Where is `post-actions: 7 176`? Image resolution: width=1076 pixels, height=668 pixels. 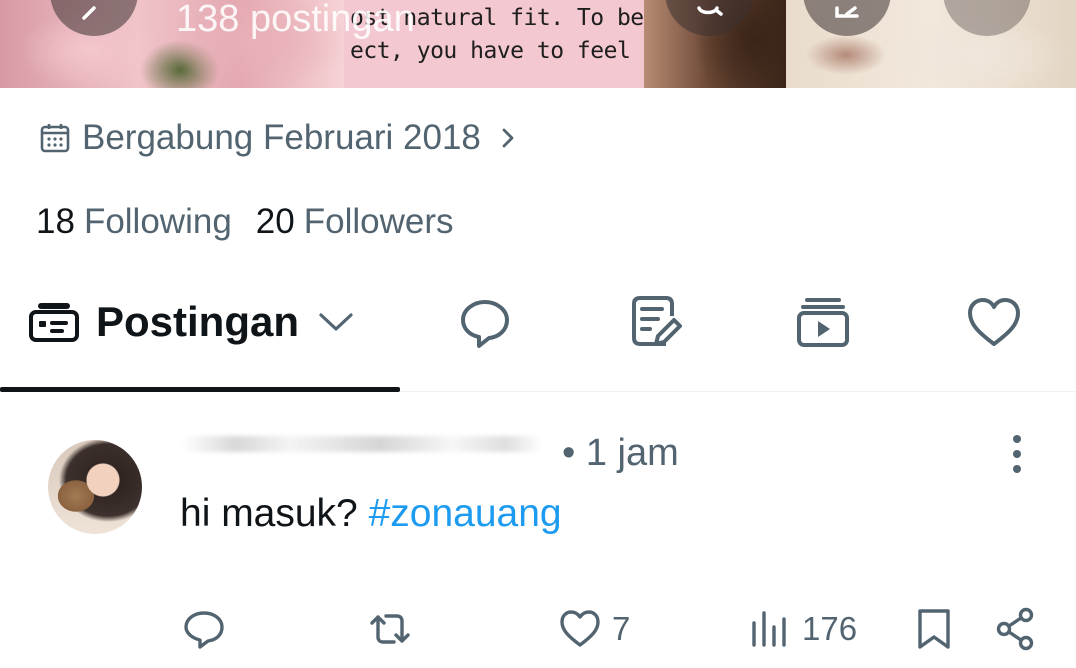 post-actions: 7 176 is located at coordinates (538, 629).